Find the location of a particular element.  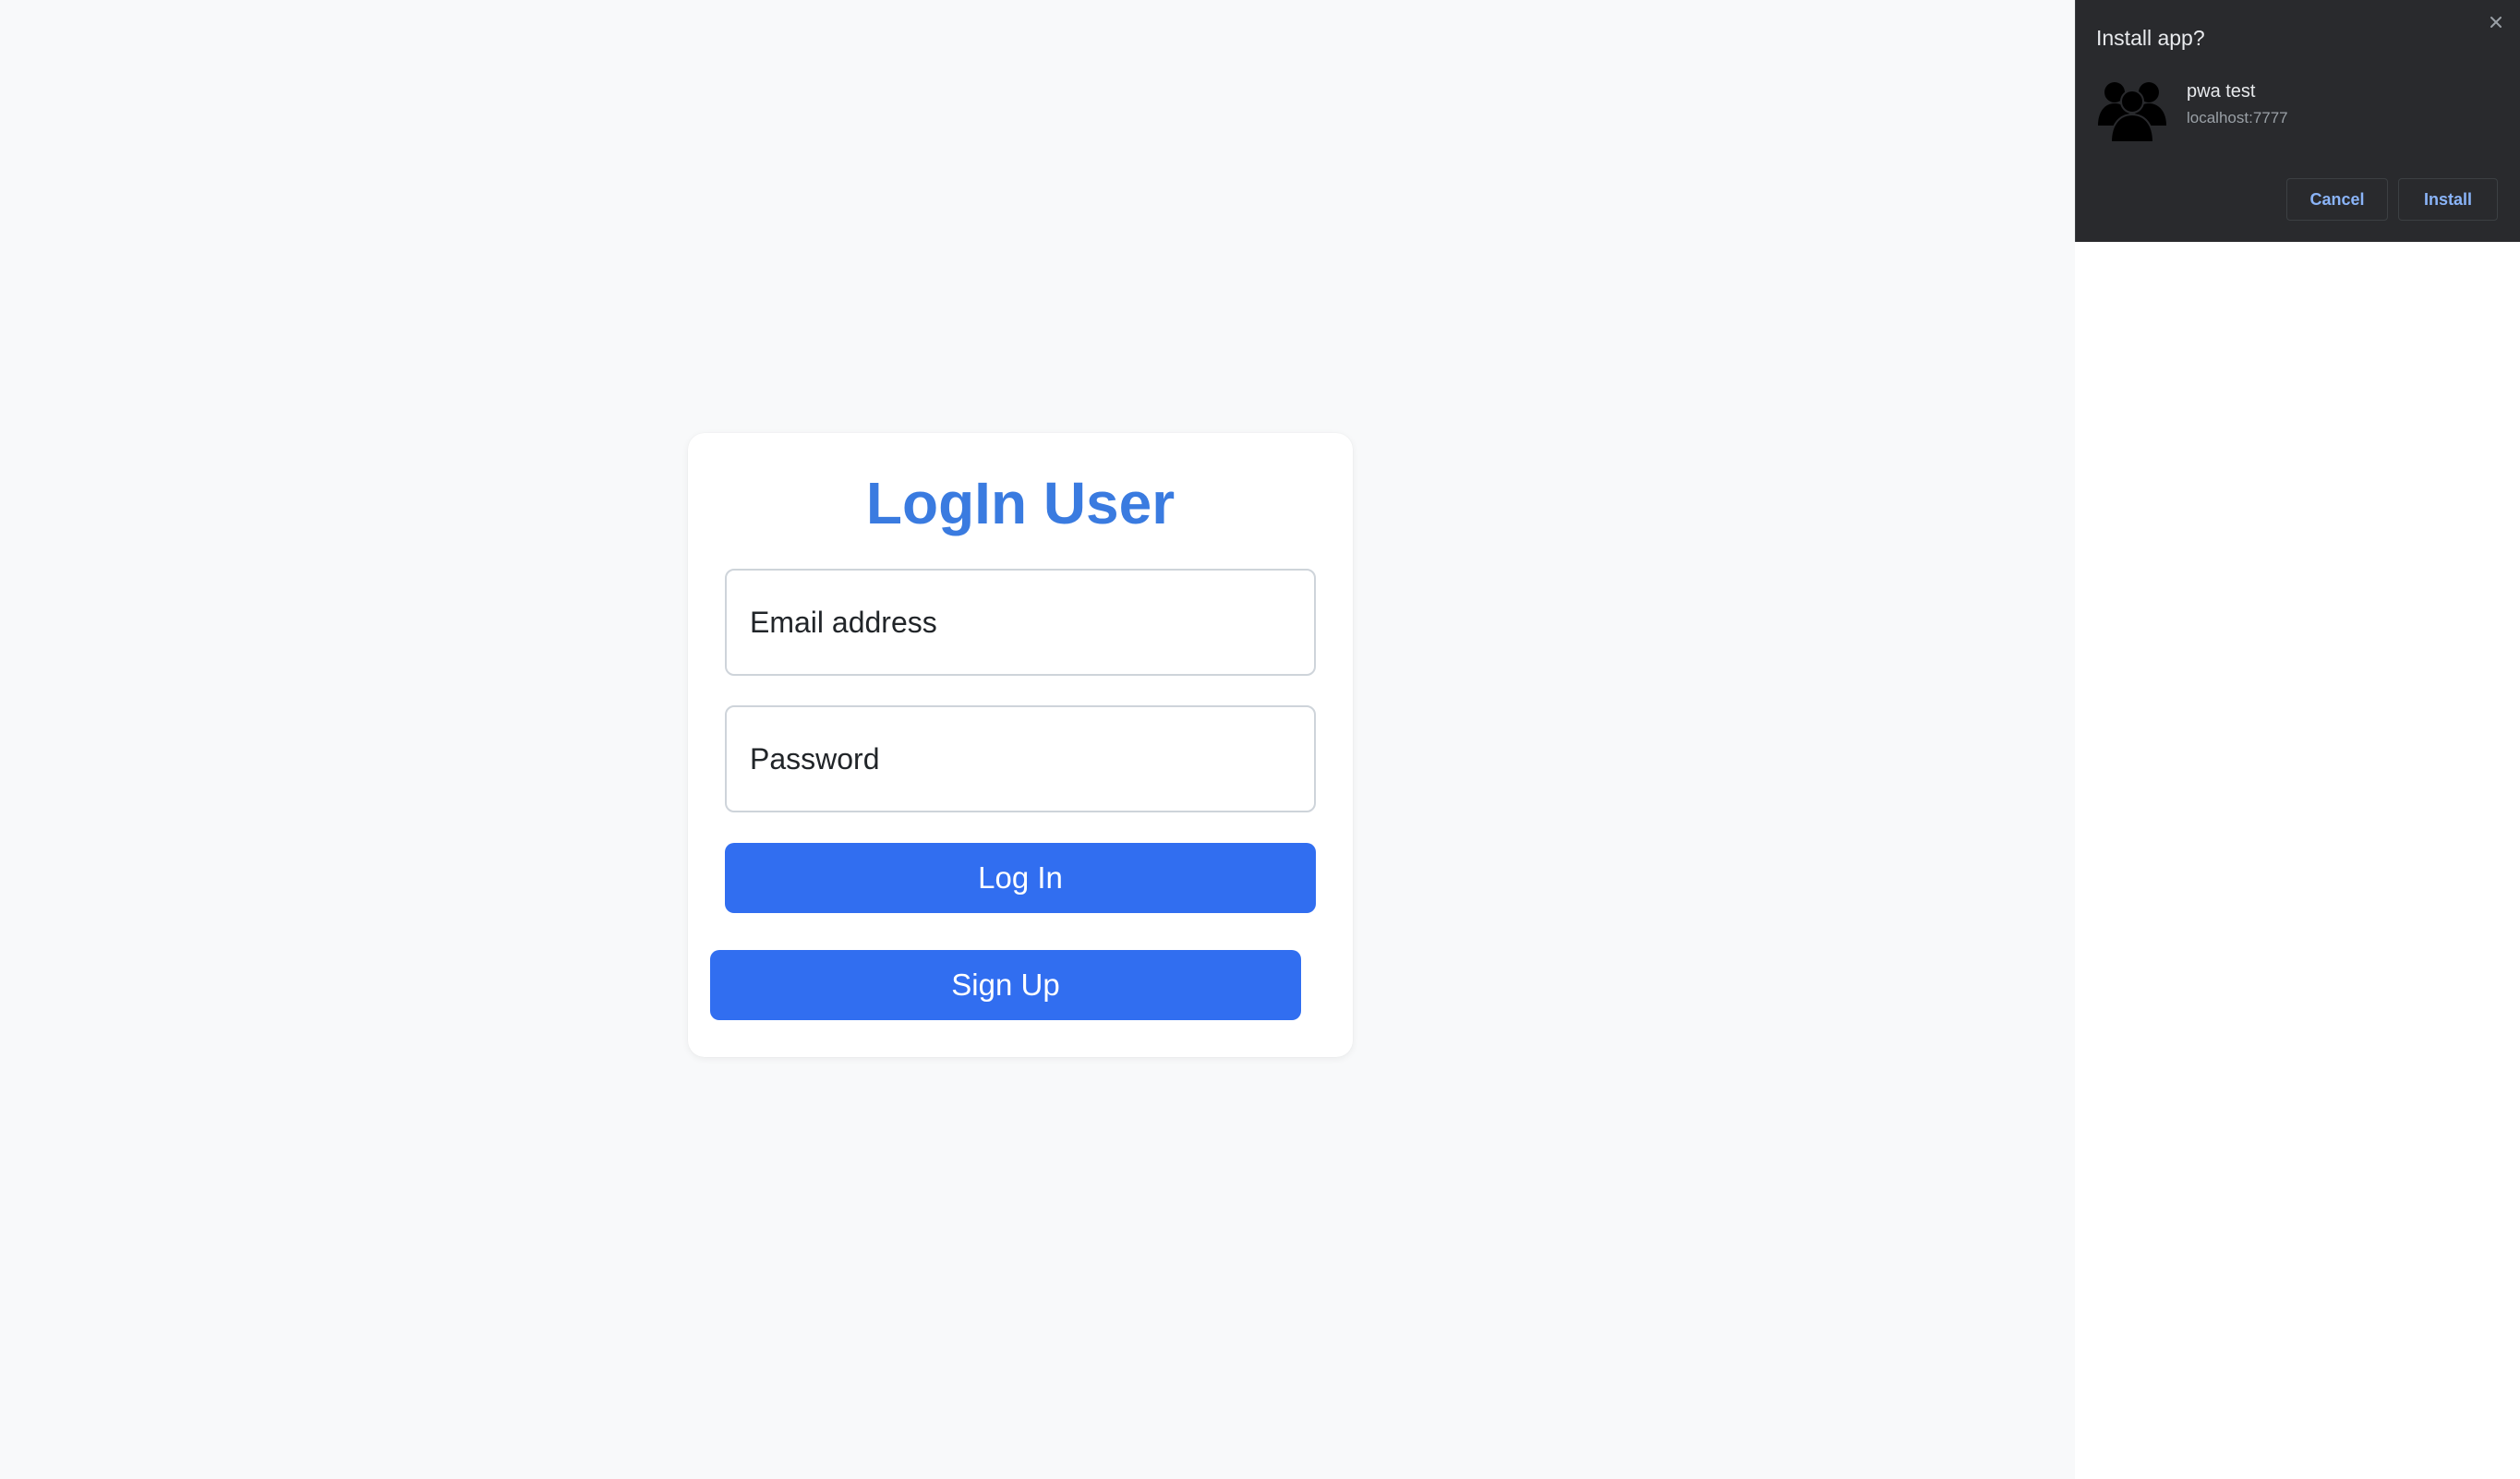

login-button: Log In is located at coordinates (1020, 878).